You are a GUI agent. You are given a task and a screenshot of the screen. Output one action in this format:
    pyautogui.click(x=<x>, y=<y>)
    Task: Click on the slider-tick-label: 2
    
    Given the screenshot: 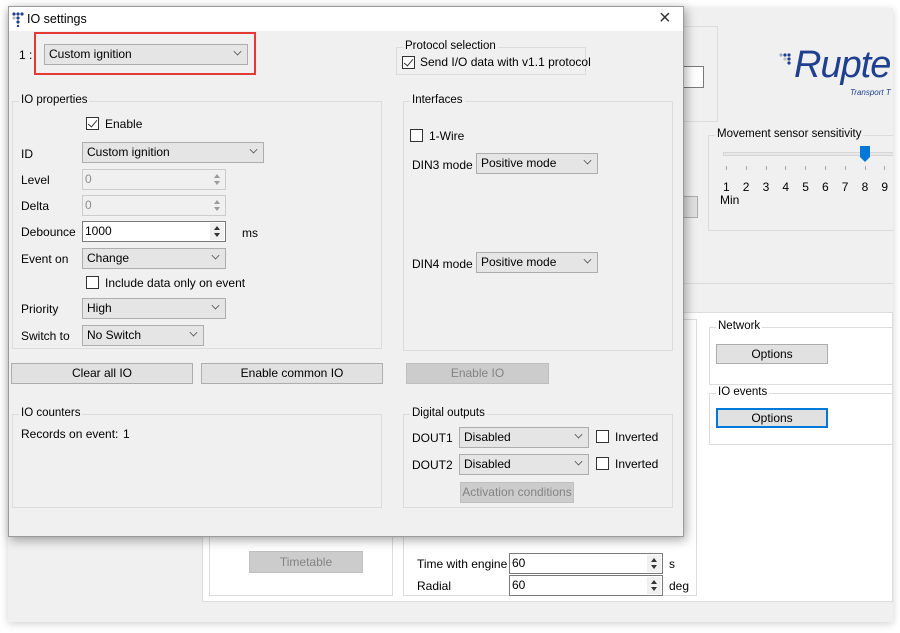 What is the action you would take?
    pyautogui.click(x=746, y=187)
    